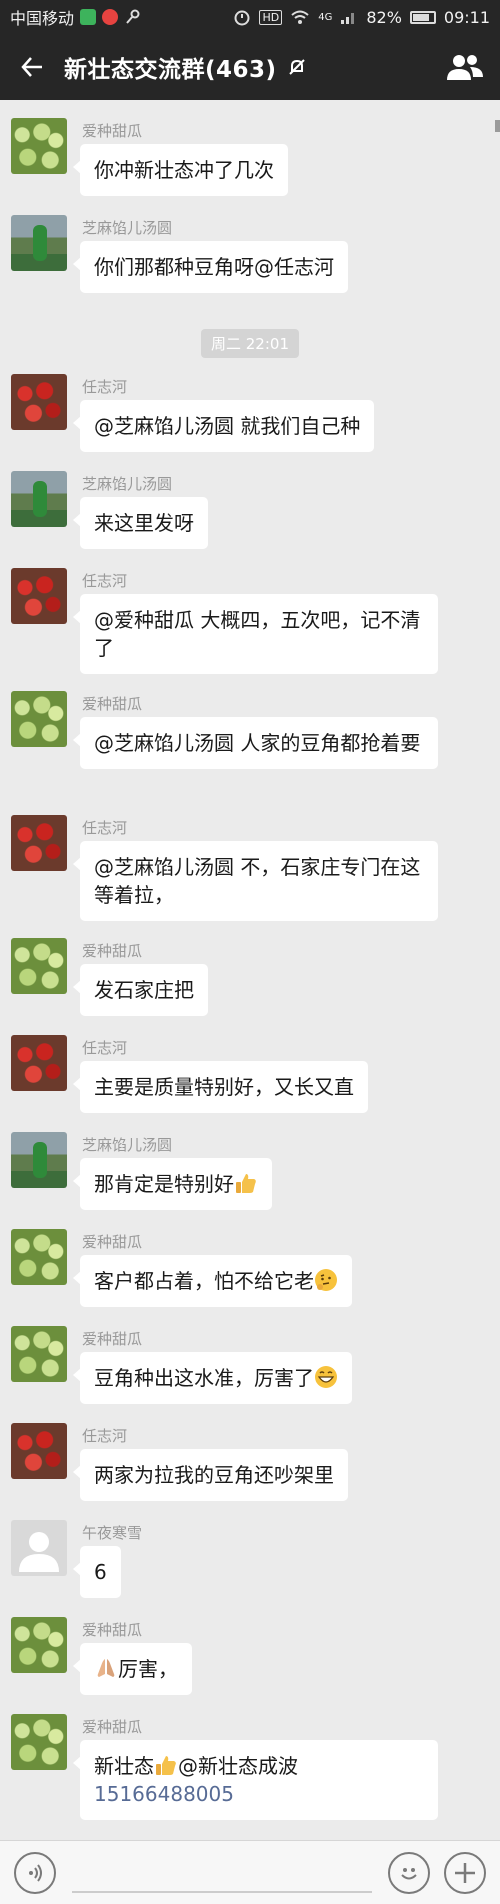 The image size is (500, 1904). Describe the element at coordinates (242, 18) in the screenshot. I see `alarm-icon` at that location.